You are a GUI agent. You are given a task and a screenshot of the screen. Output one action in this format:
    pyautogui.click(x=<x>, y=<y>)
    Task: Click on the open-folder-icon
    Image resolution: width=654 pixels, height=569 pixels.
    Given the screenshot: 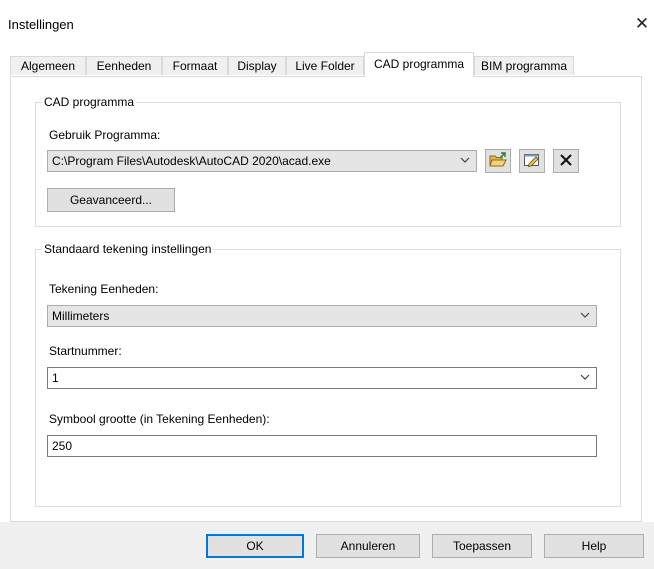 What is the action you would take?
    pyautogui.click(x=498, y=161)
    